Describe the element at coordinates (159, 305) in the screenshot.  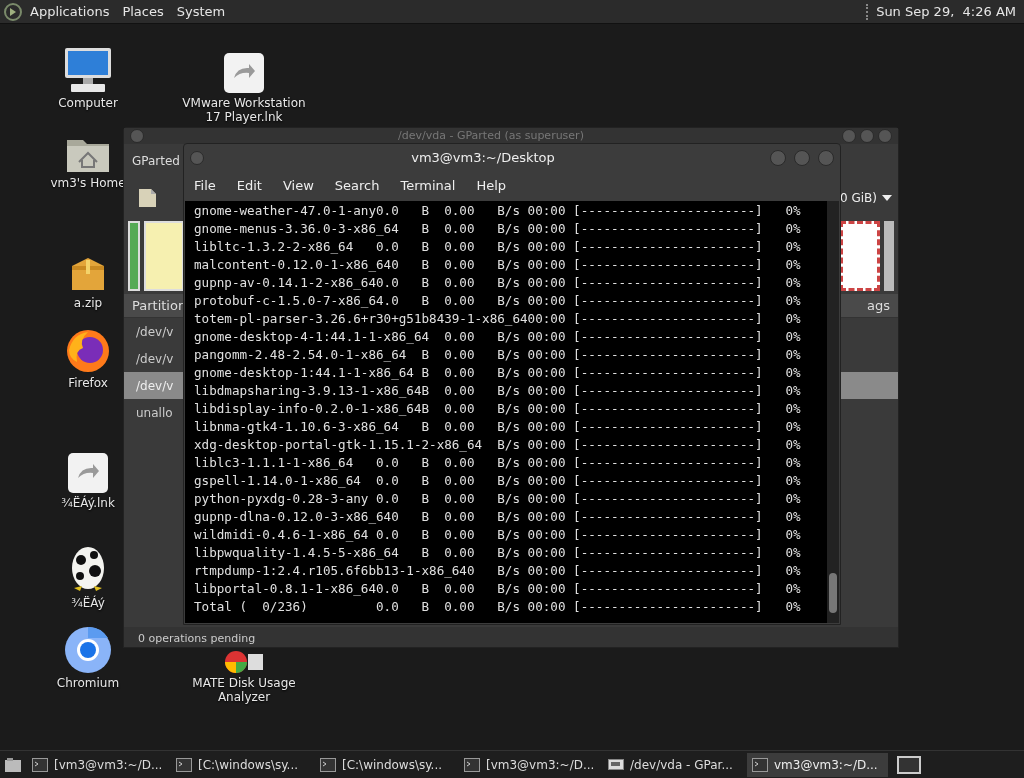
I see `column-header: Partition` at that location.